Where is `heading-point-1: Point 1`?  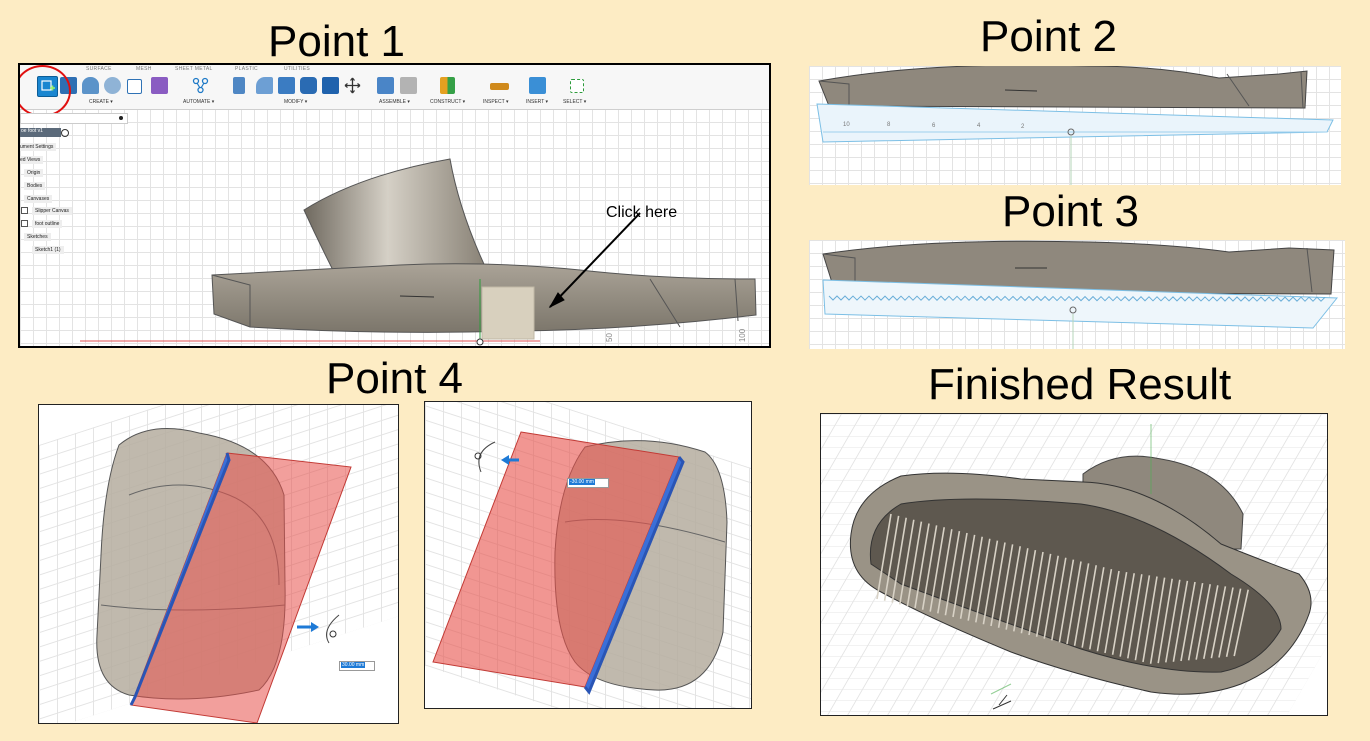
heading-point-1: Point 1 is located at coordinates (336, 41).